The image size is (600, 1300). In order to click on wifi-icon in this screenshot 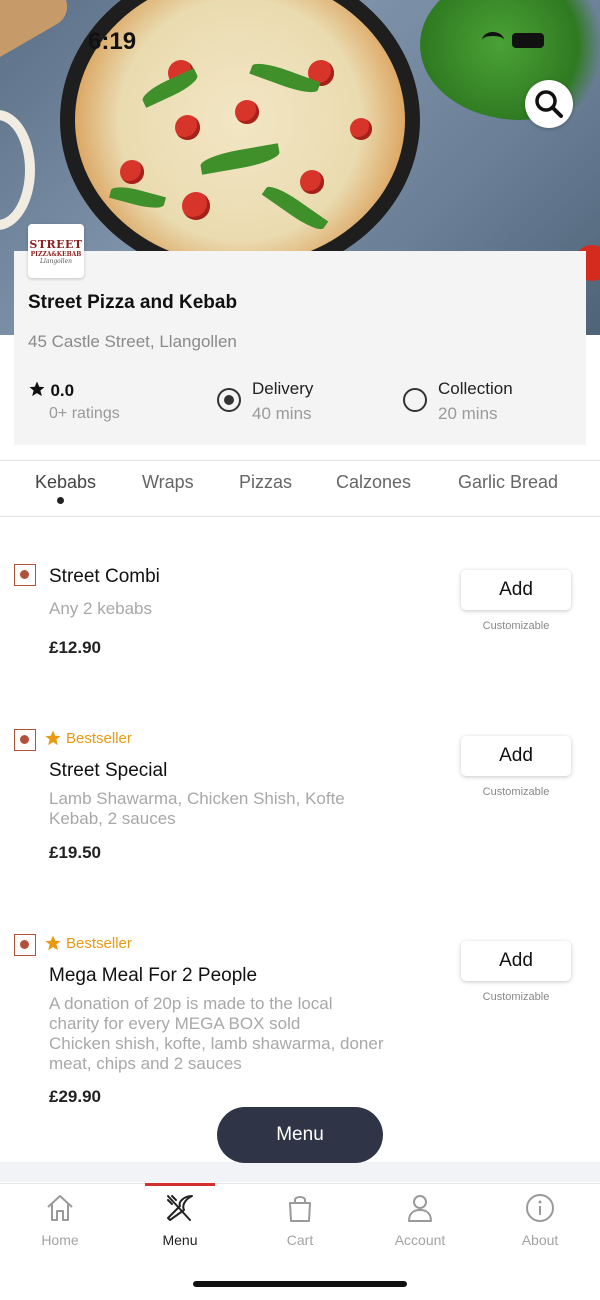, I will do `click(493, 40)`.